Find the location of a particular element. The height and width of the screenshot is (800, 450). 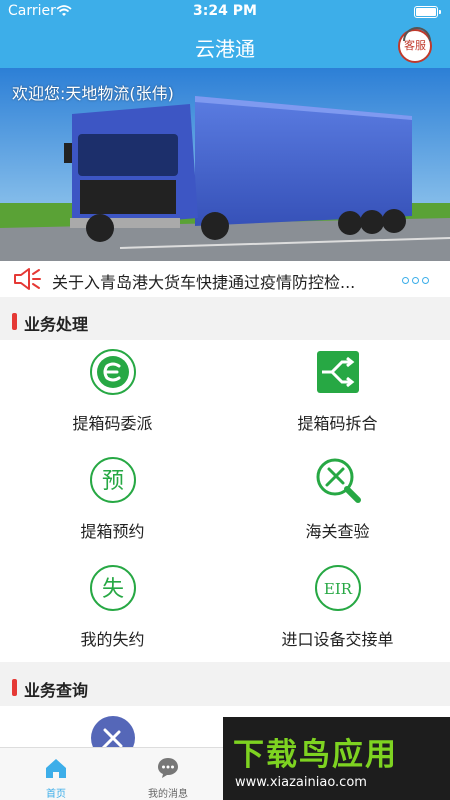

grid-item-box-reservation: 预 提箱预约 is located at coordinates (112, 502).